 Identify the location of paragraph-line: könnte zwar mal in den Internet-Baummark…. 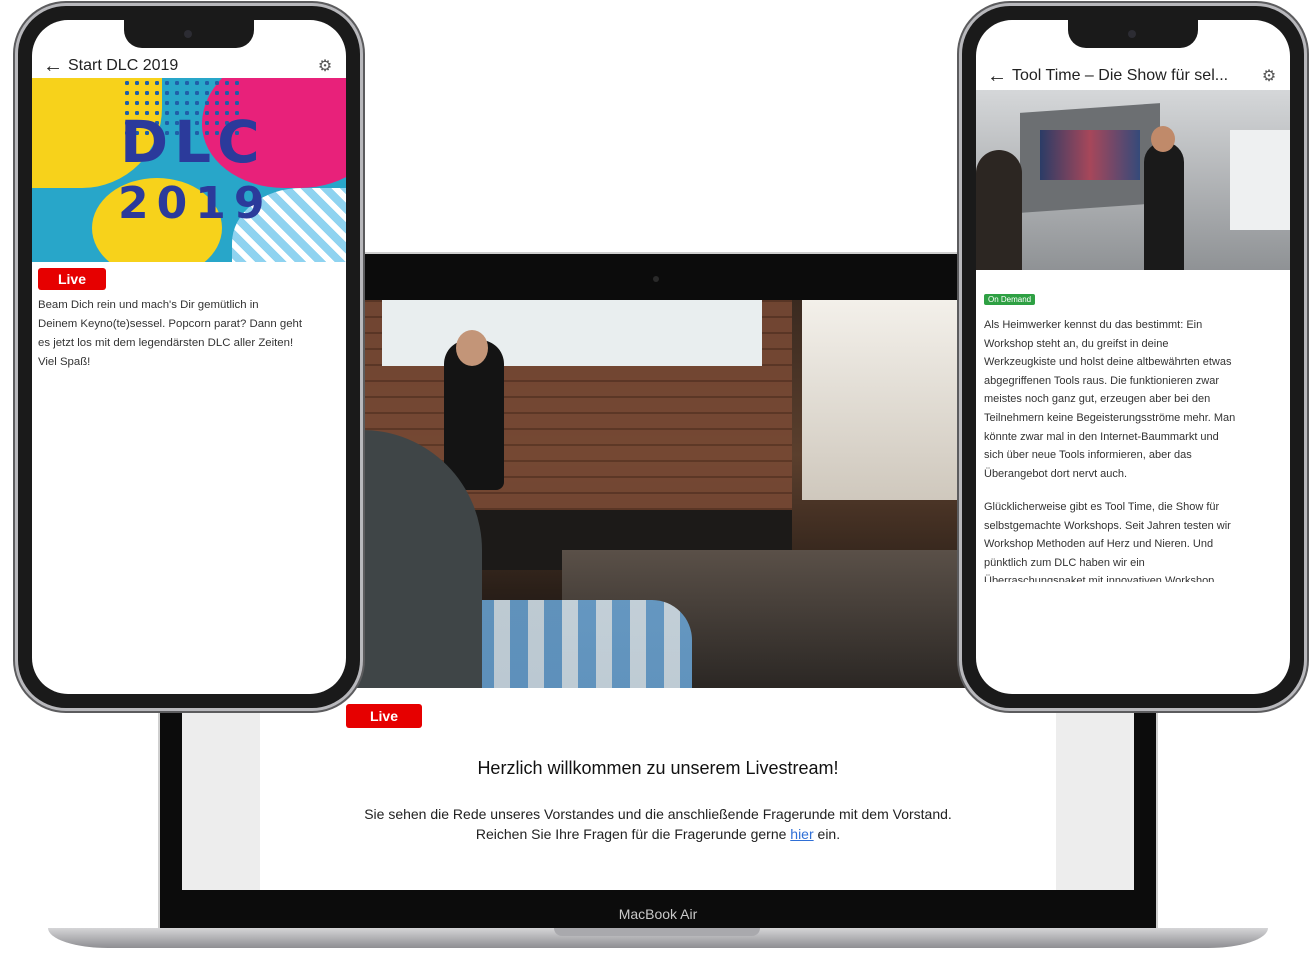
(1101, 436).